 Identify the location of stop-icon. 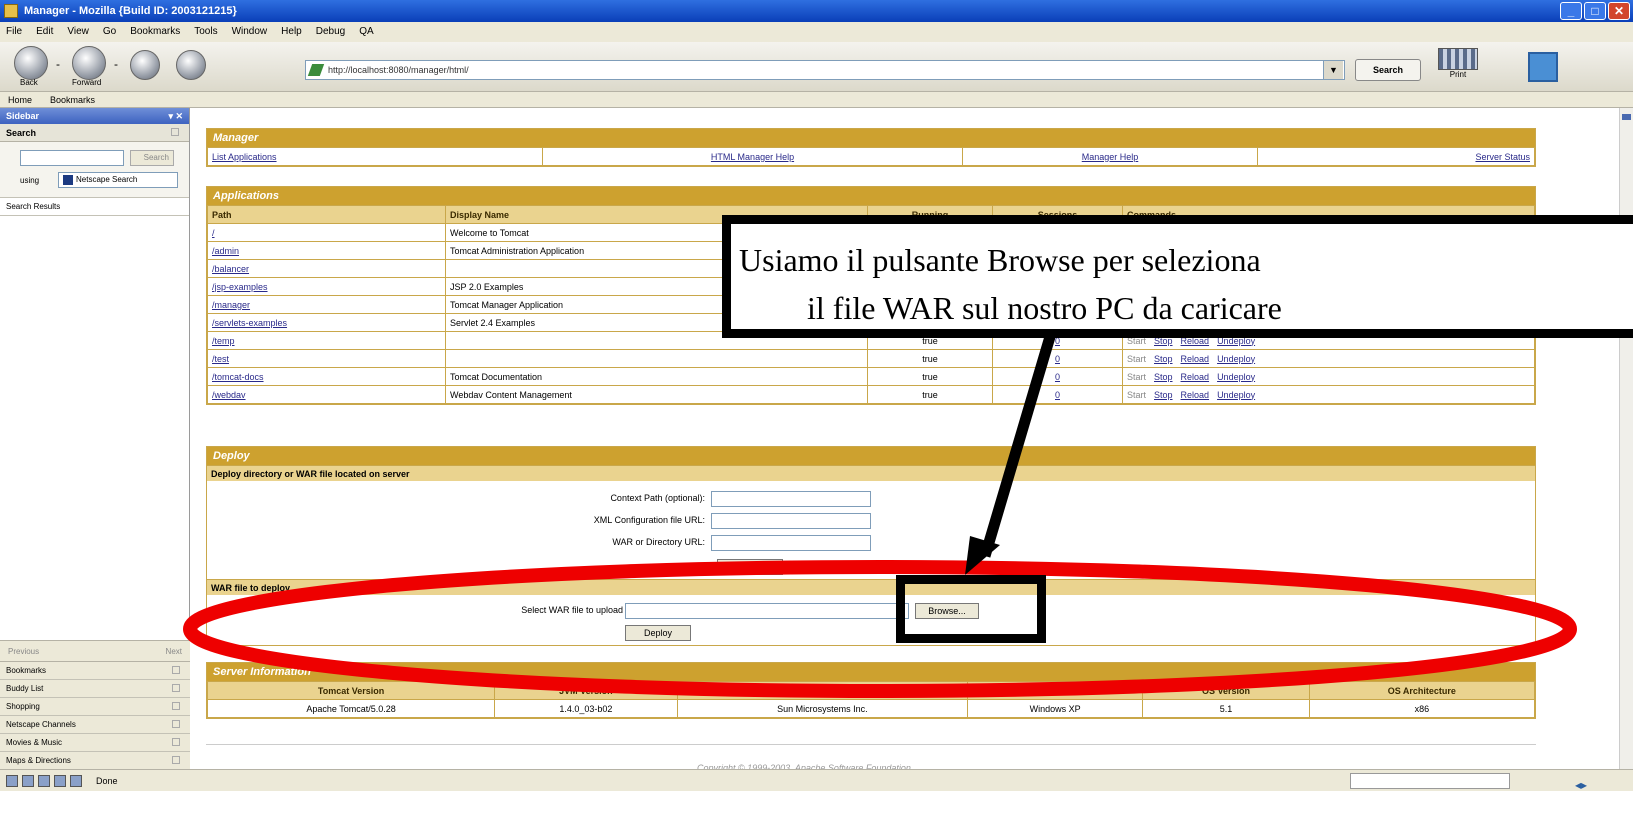
(191, 65).